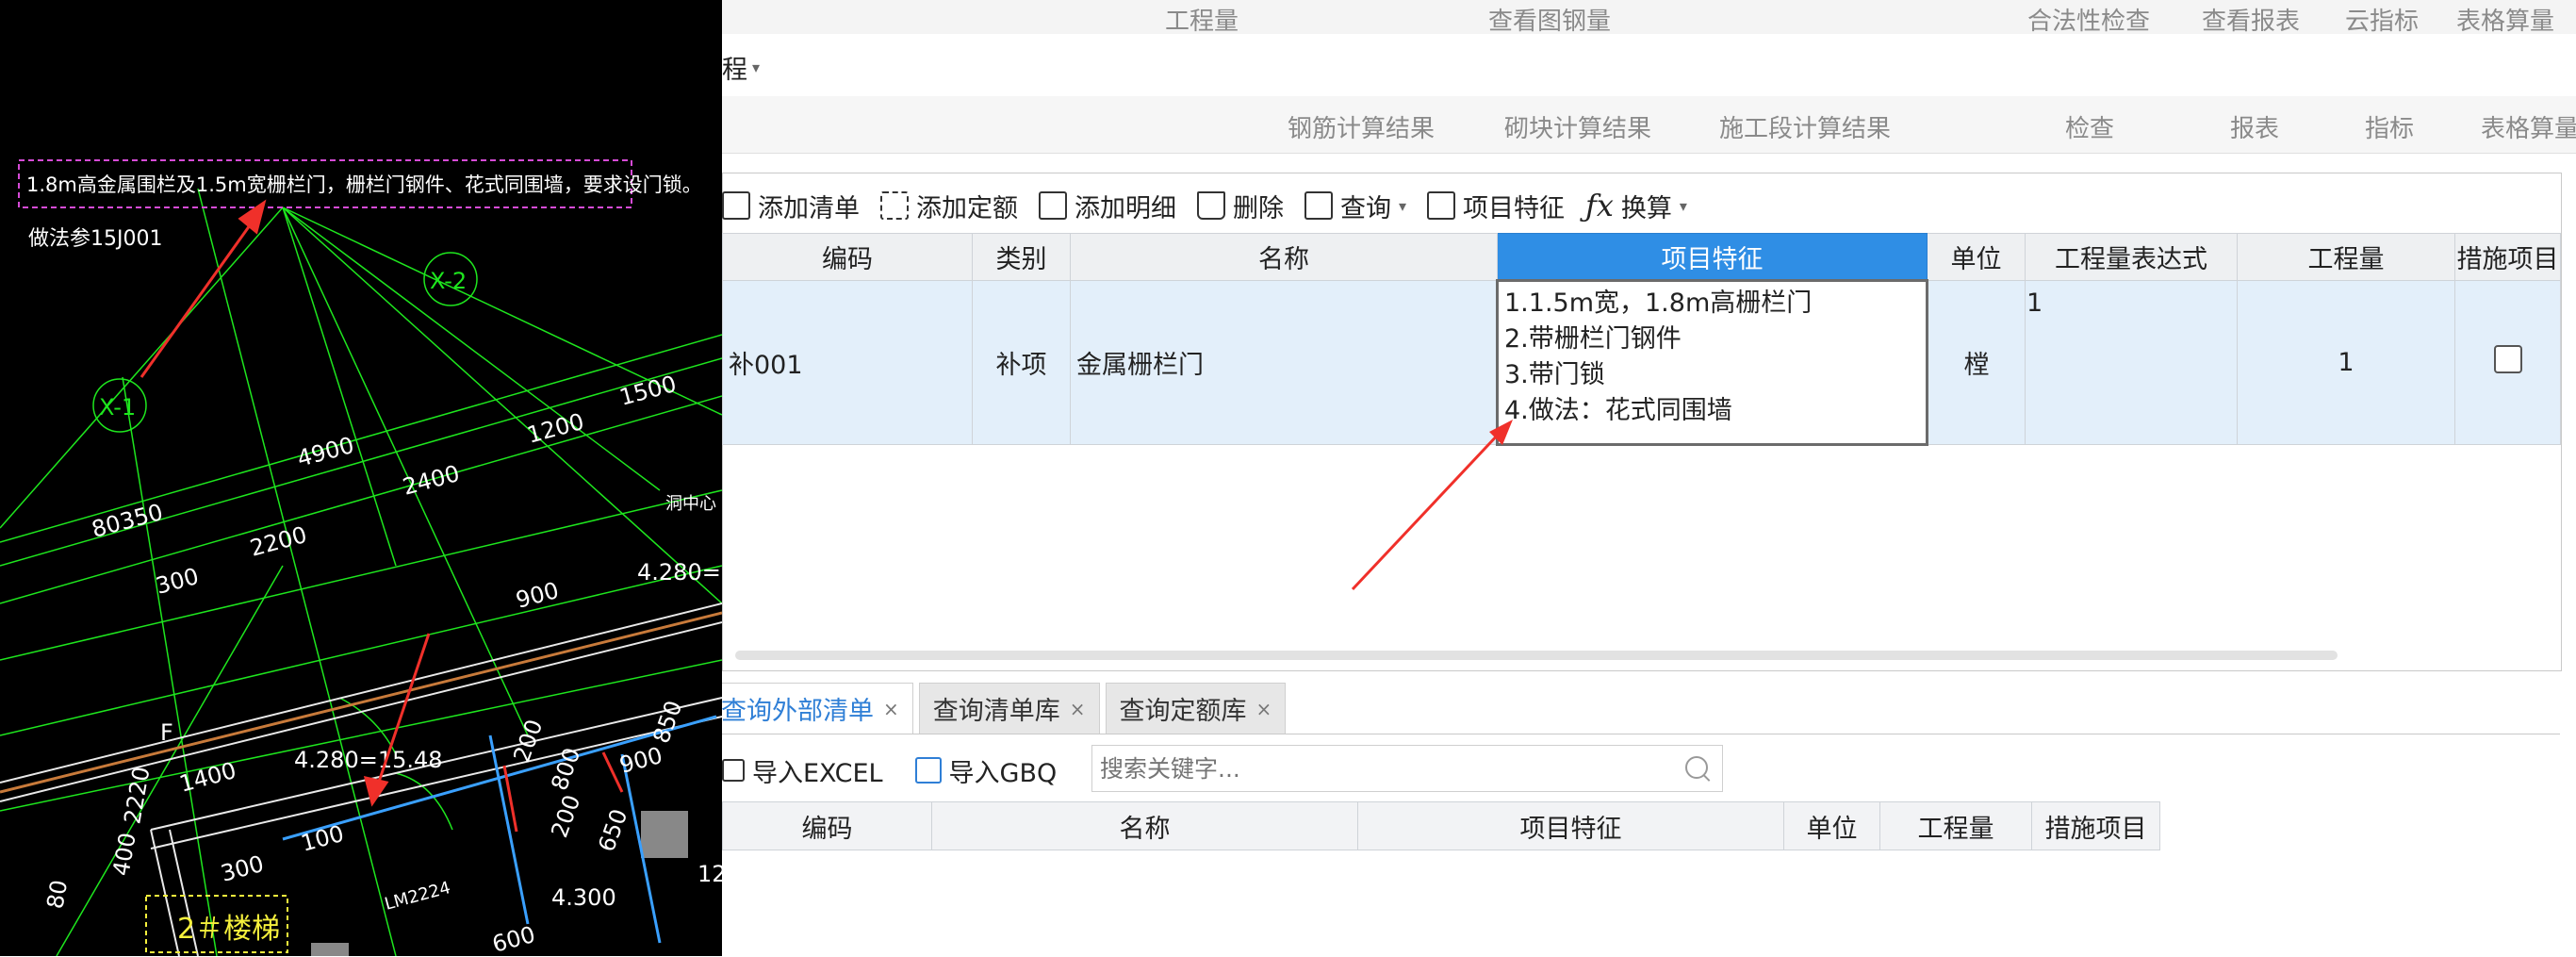 The height and width of the screenshot is (957, 2576). What do you see at coordinates (1554, 374) in the screenshot?
I see `feature-line: 3.带门锁` at bounding box center [1554, 374].